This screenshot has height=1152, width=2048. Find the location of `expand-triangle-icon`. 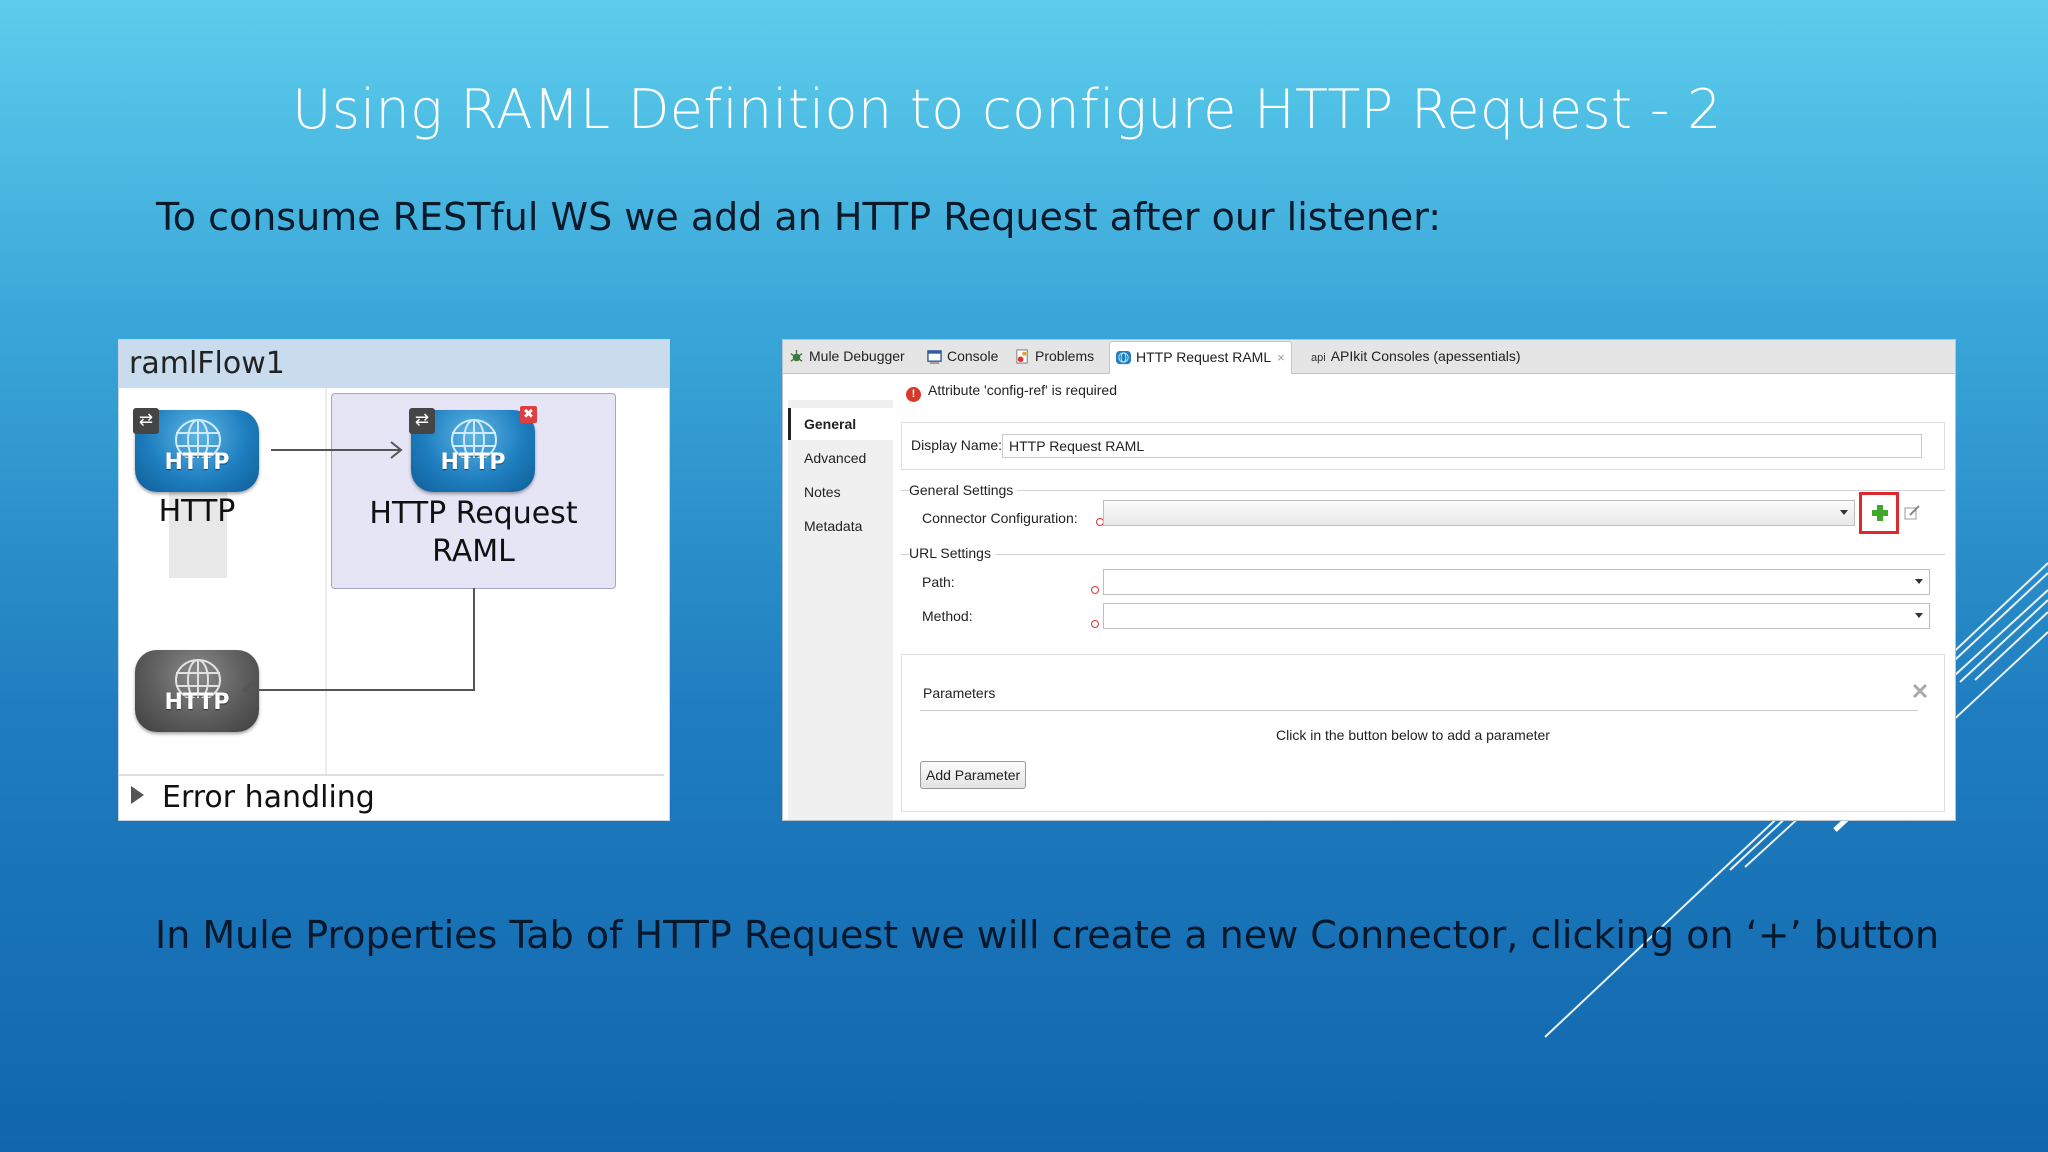

expand-triangle-icon is located at coordinates (137, 795).